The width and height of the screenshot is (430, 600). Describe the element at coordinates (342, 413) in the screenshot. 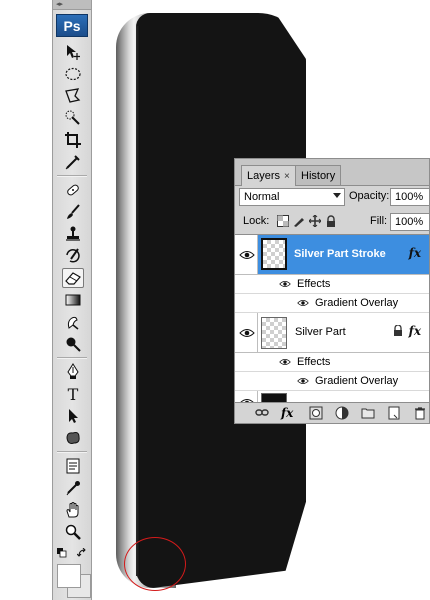

I see `adjustment-layer-icon` at that location.